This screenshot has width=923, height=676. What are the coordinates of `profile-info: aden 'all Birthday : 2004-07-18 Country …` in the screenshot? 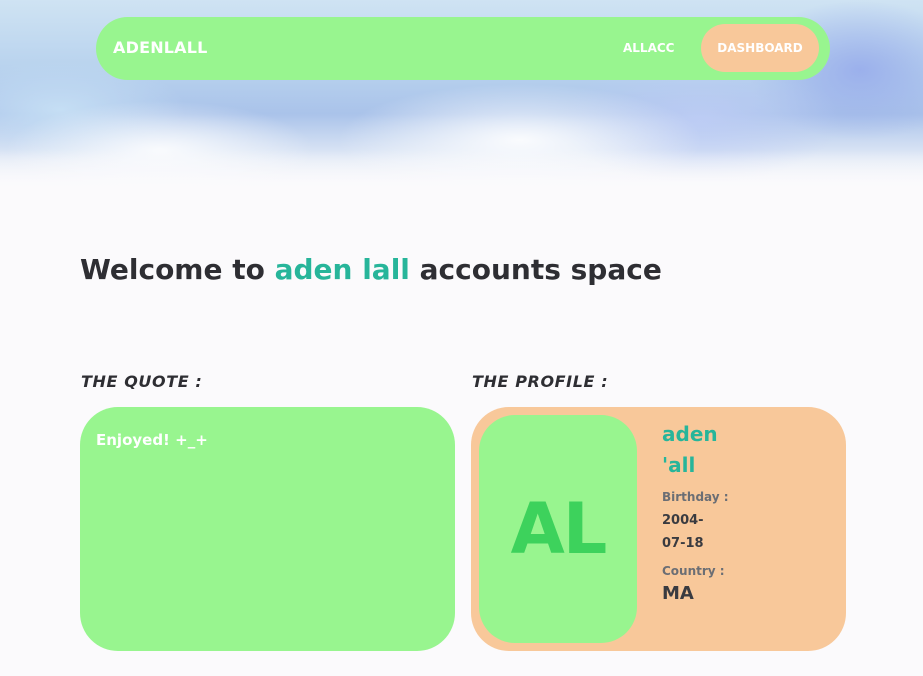 It's located at (707, 512).